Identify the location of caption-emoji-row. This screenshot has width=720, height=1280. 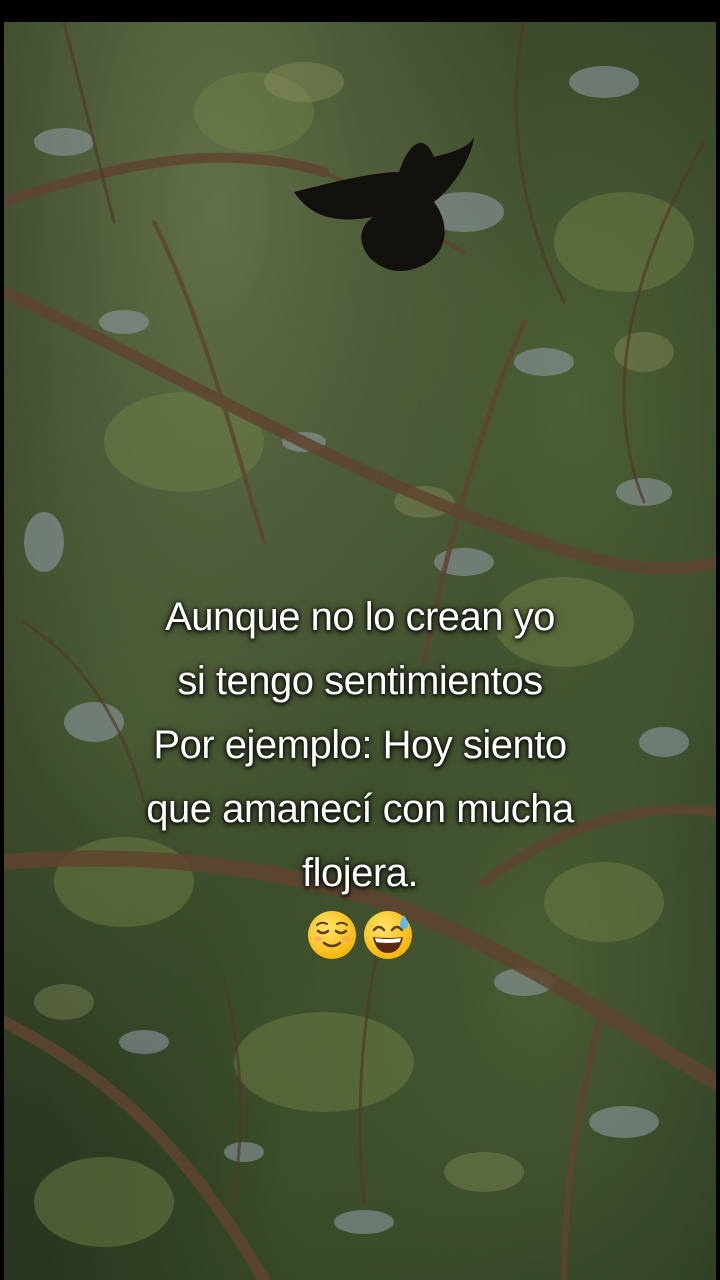
(360, 935).